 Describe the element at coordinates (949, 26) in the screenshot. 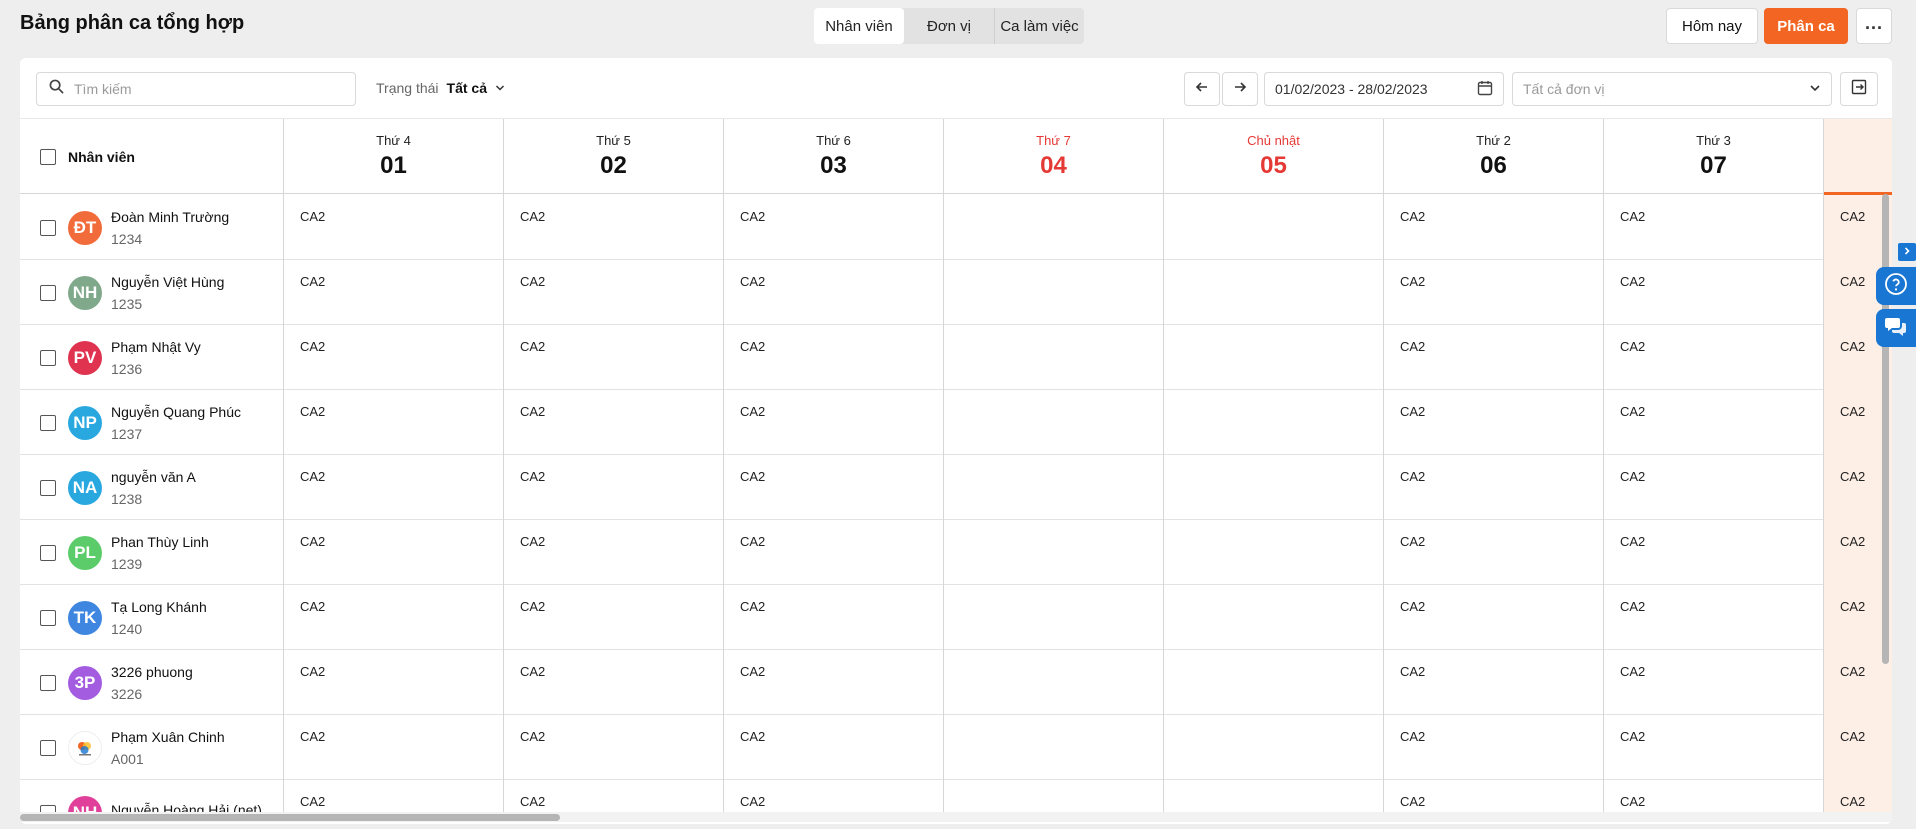

I see `tab-units: Đơn vị` at that location.